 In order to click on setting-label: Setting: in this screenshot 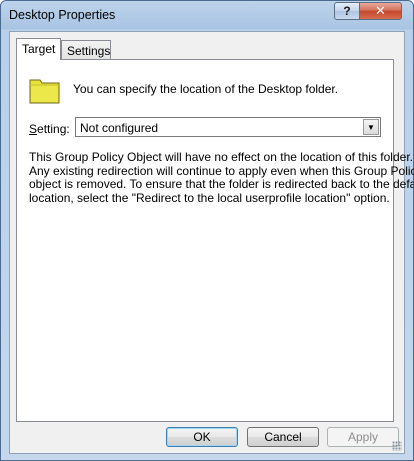, I will do `click(49, 129)`.